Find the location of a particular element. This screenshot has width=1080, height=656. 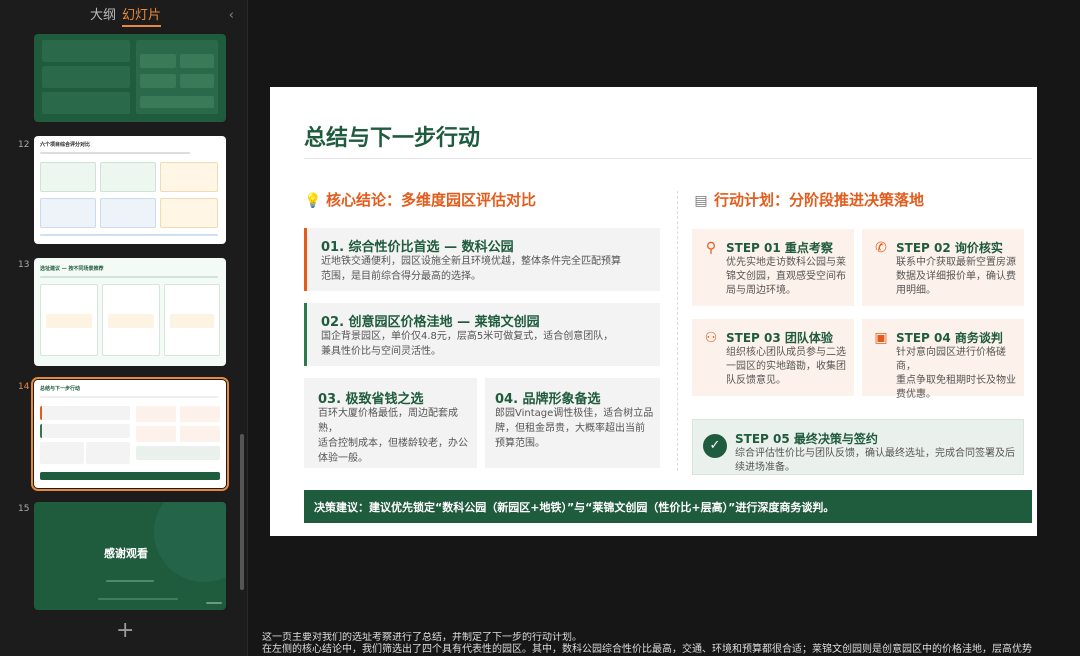

step-body-line: 锦文创园，直观感受空间布 is located at coordinates (786, 276).